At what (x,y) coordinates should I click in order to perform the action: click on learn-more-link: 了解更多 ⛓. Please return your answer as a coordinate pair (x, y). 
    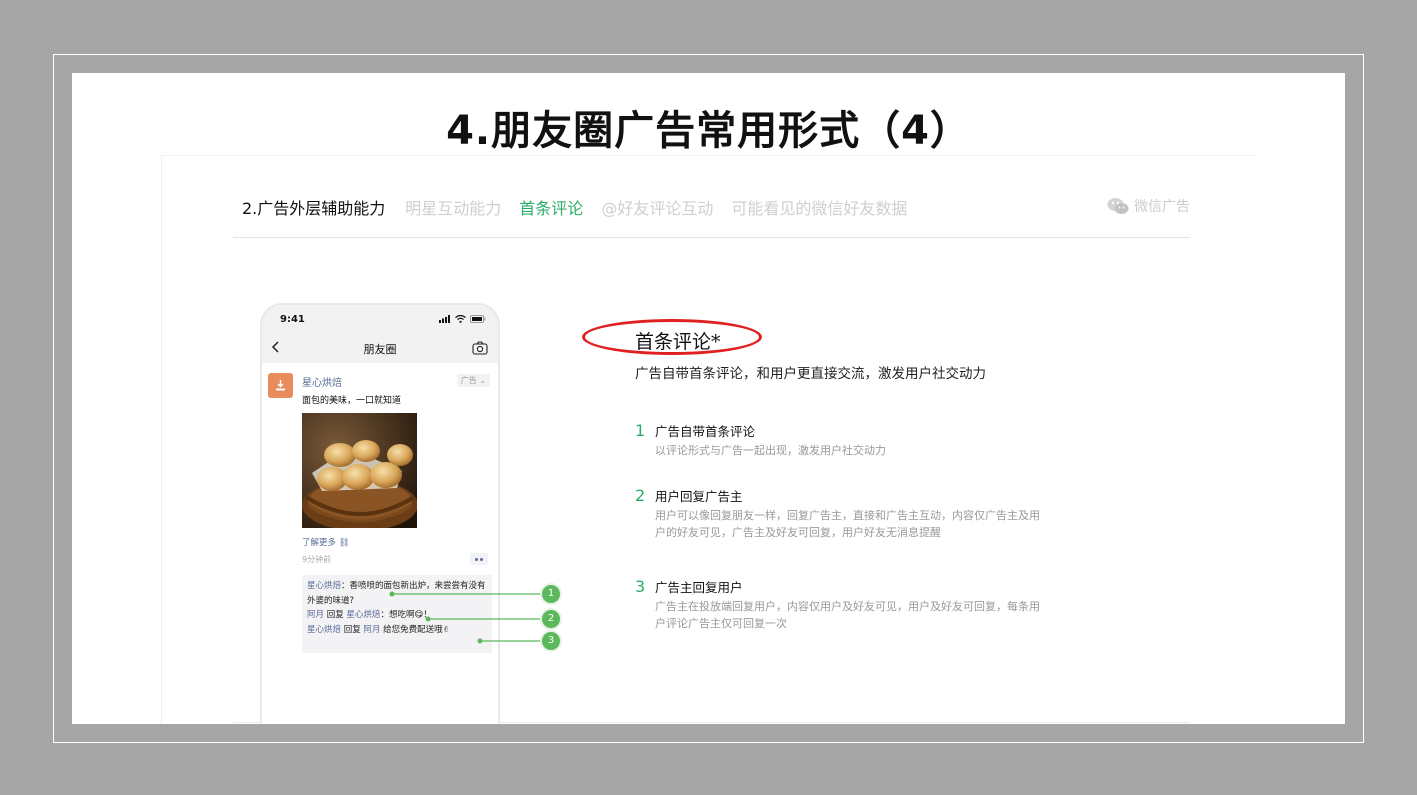
    Looking at the image, I should click on (326, 542).